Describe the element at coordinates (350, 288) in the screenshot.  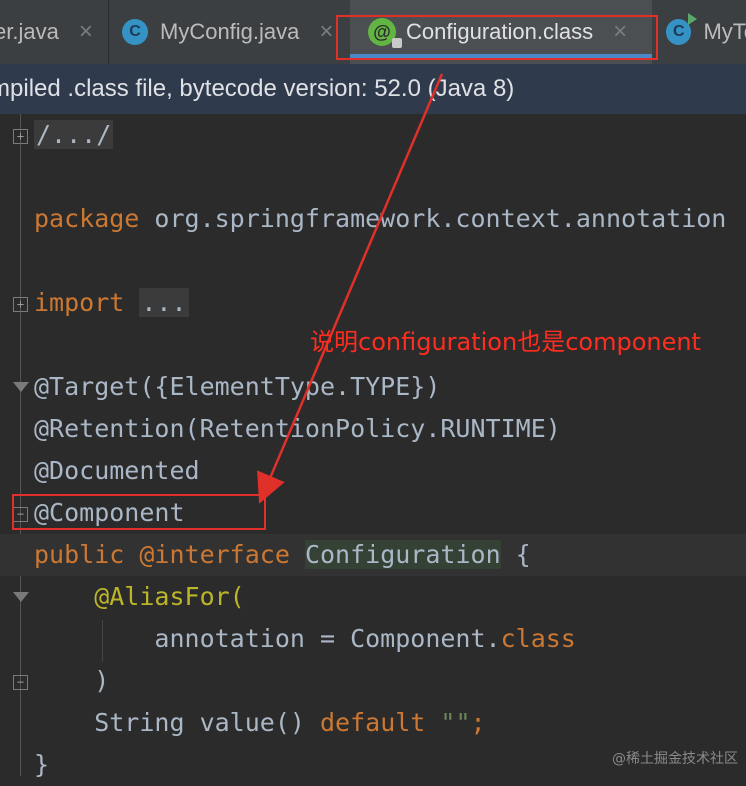
I see `annotation-arrow` at that location.